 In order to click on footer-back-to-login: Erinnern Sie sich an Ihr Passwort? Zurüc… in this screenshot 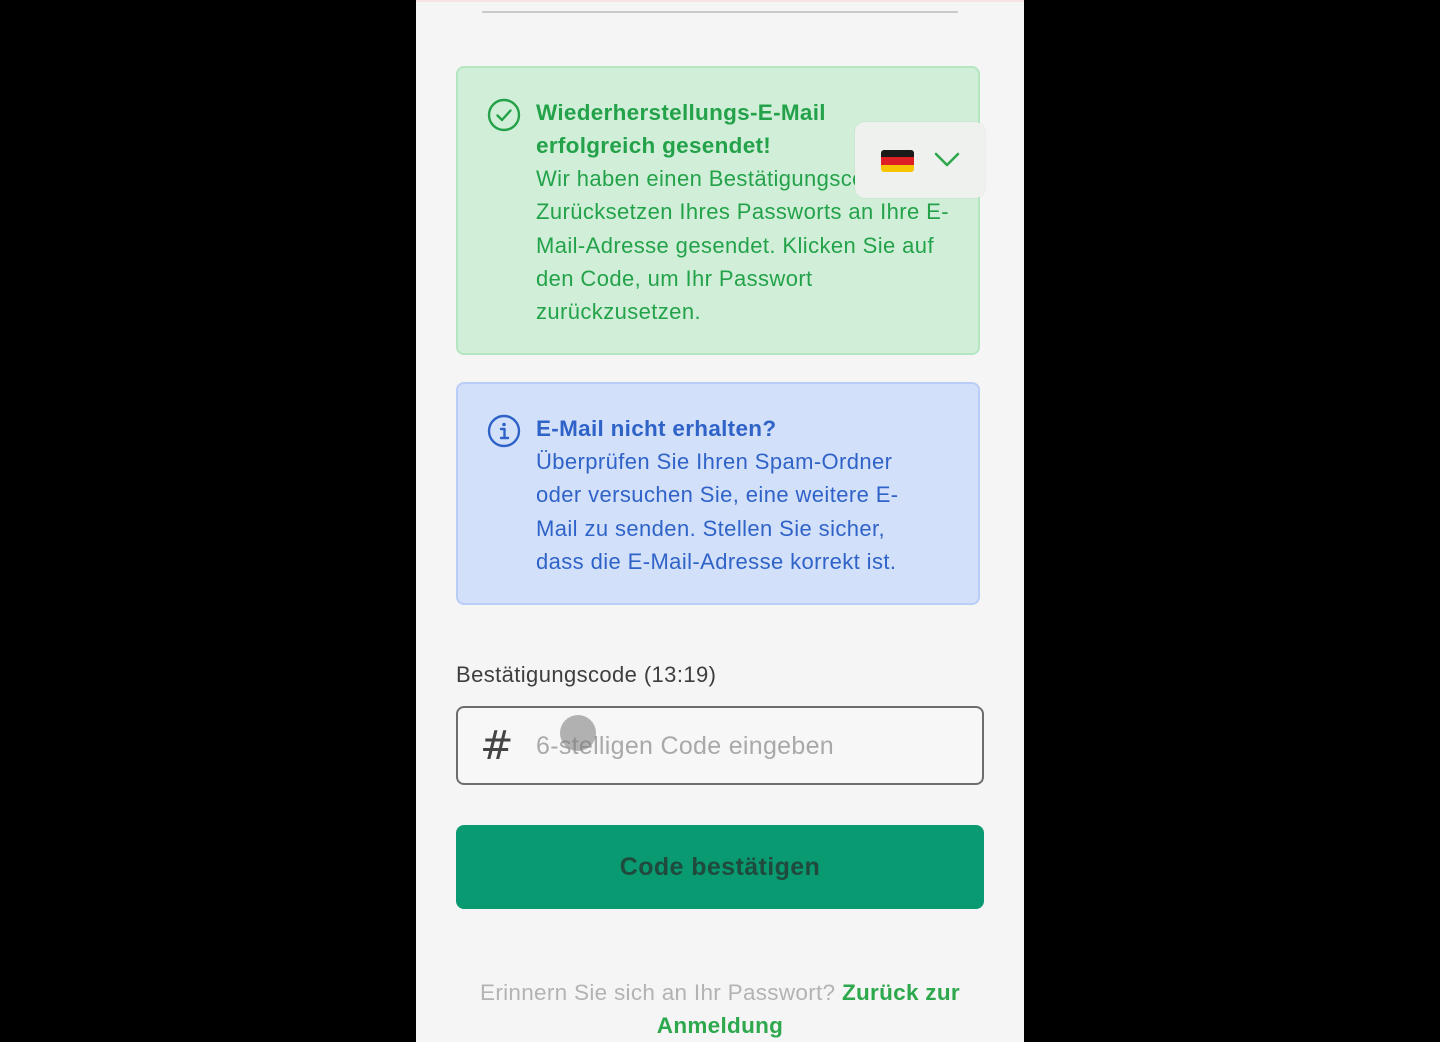, I will do `click(720, 1009)`.